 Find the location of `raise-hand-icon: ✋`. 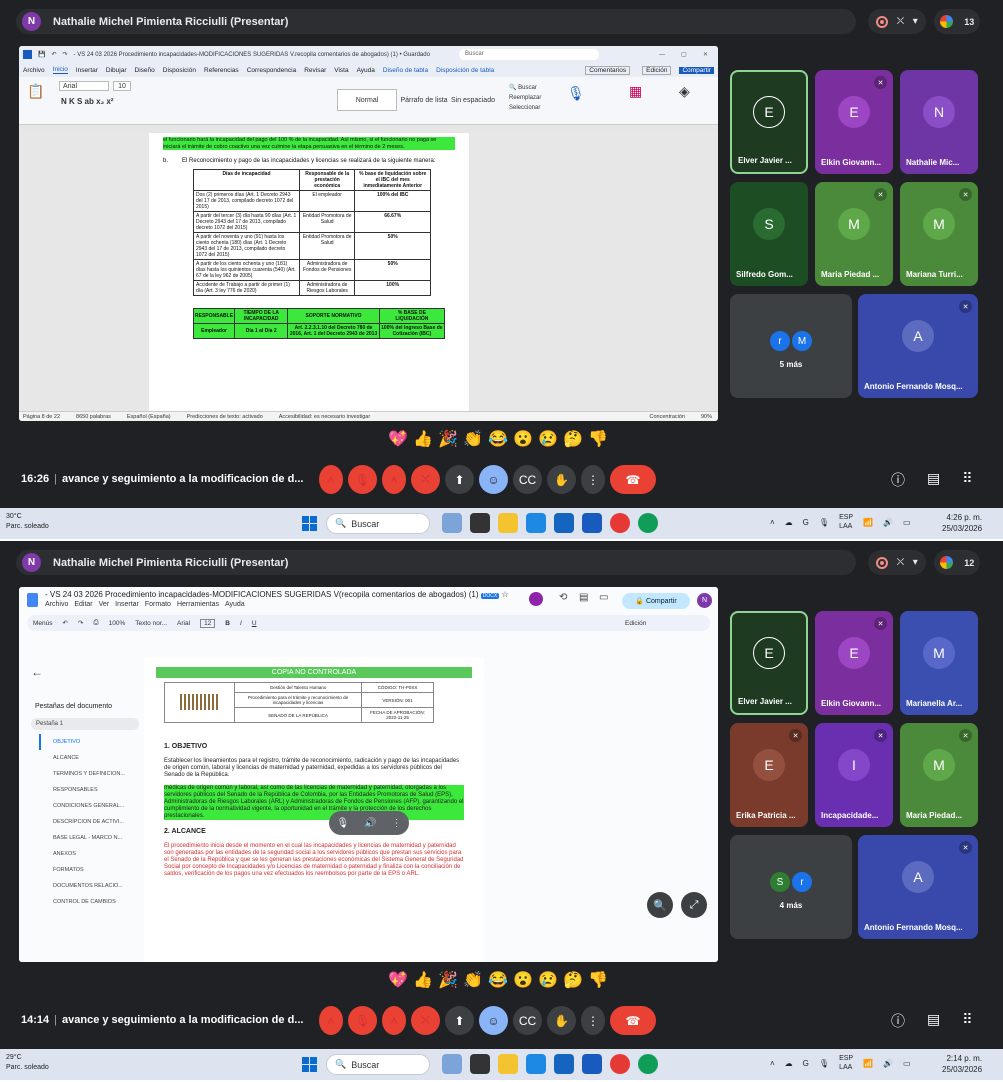

raise-hand-icon: ✋ is located at coordinates (561, 479).